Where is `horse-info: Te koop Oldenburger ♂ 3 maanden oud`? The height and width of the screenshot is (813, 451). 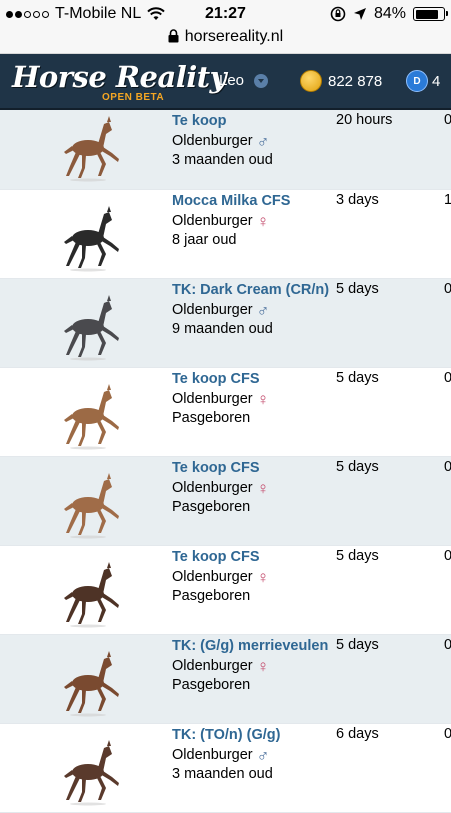 horse-info: Te koop Oldenburger ♂ 3 maanden oud is located at coordinates (222, 141).